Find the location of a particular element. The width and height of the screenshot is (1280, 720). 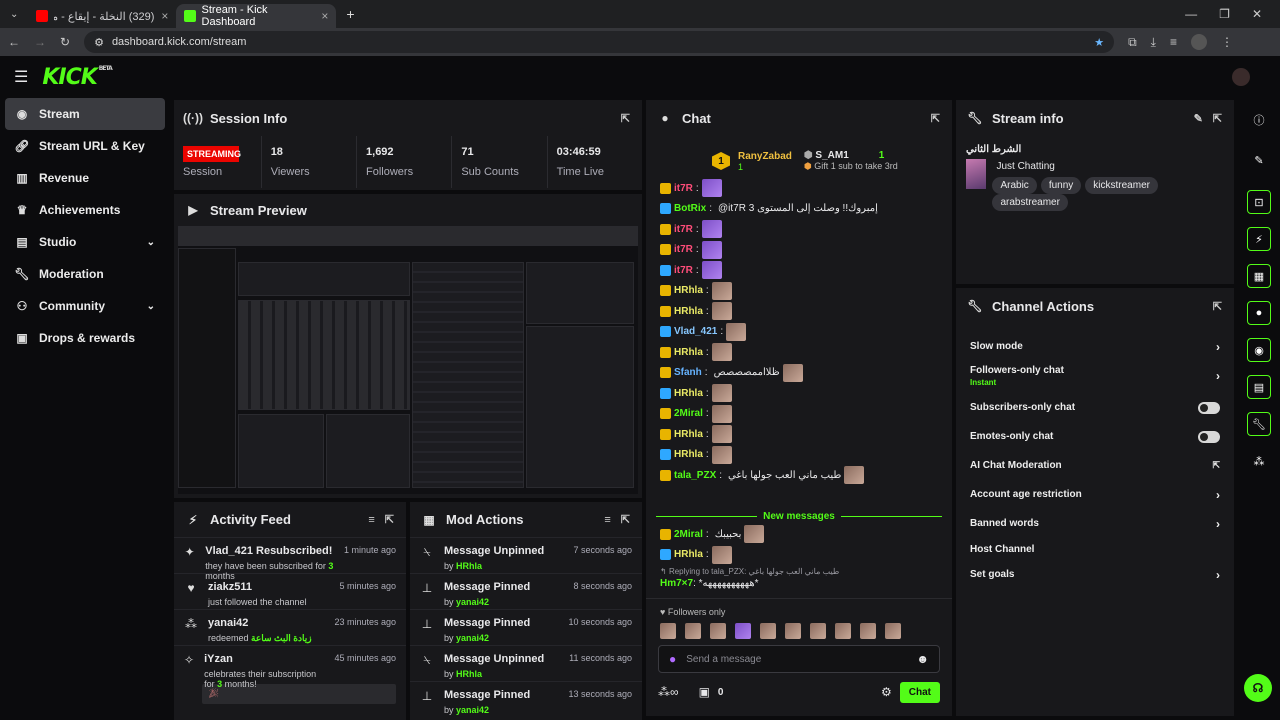

mod-action-user: yanai42 is located at coordinates (472, 710).